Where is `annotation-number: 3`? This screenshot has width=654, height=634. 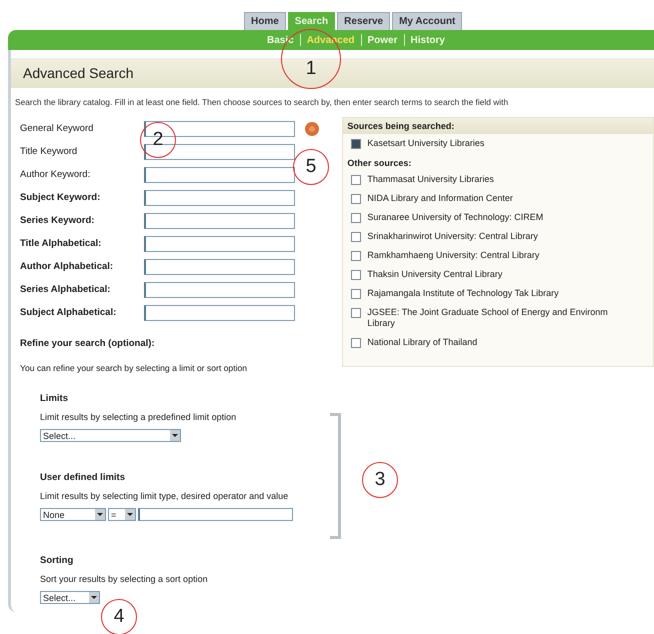 annotation-number: 3 is located at coordinates (380, 480).